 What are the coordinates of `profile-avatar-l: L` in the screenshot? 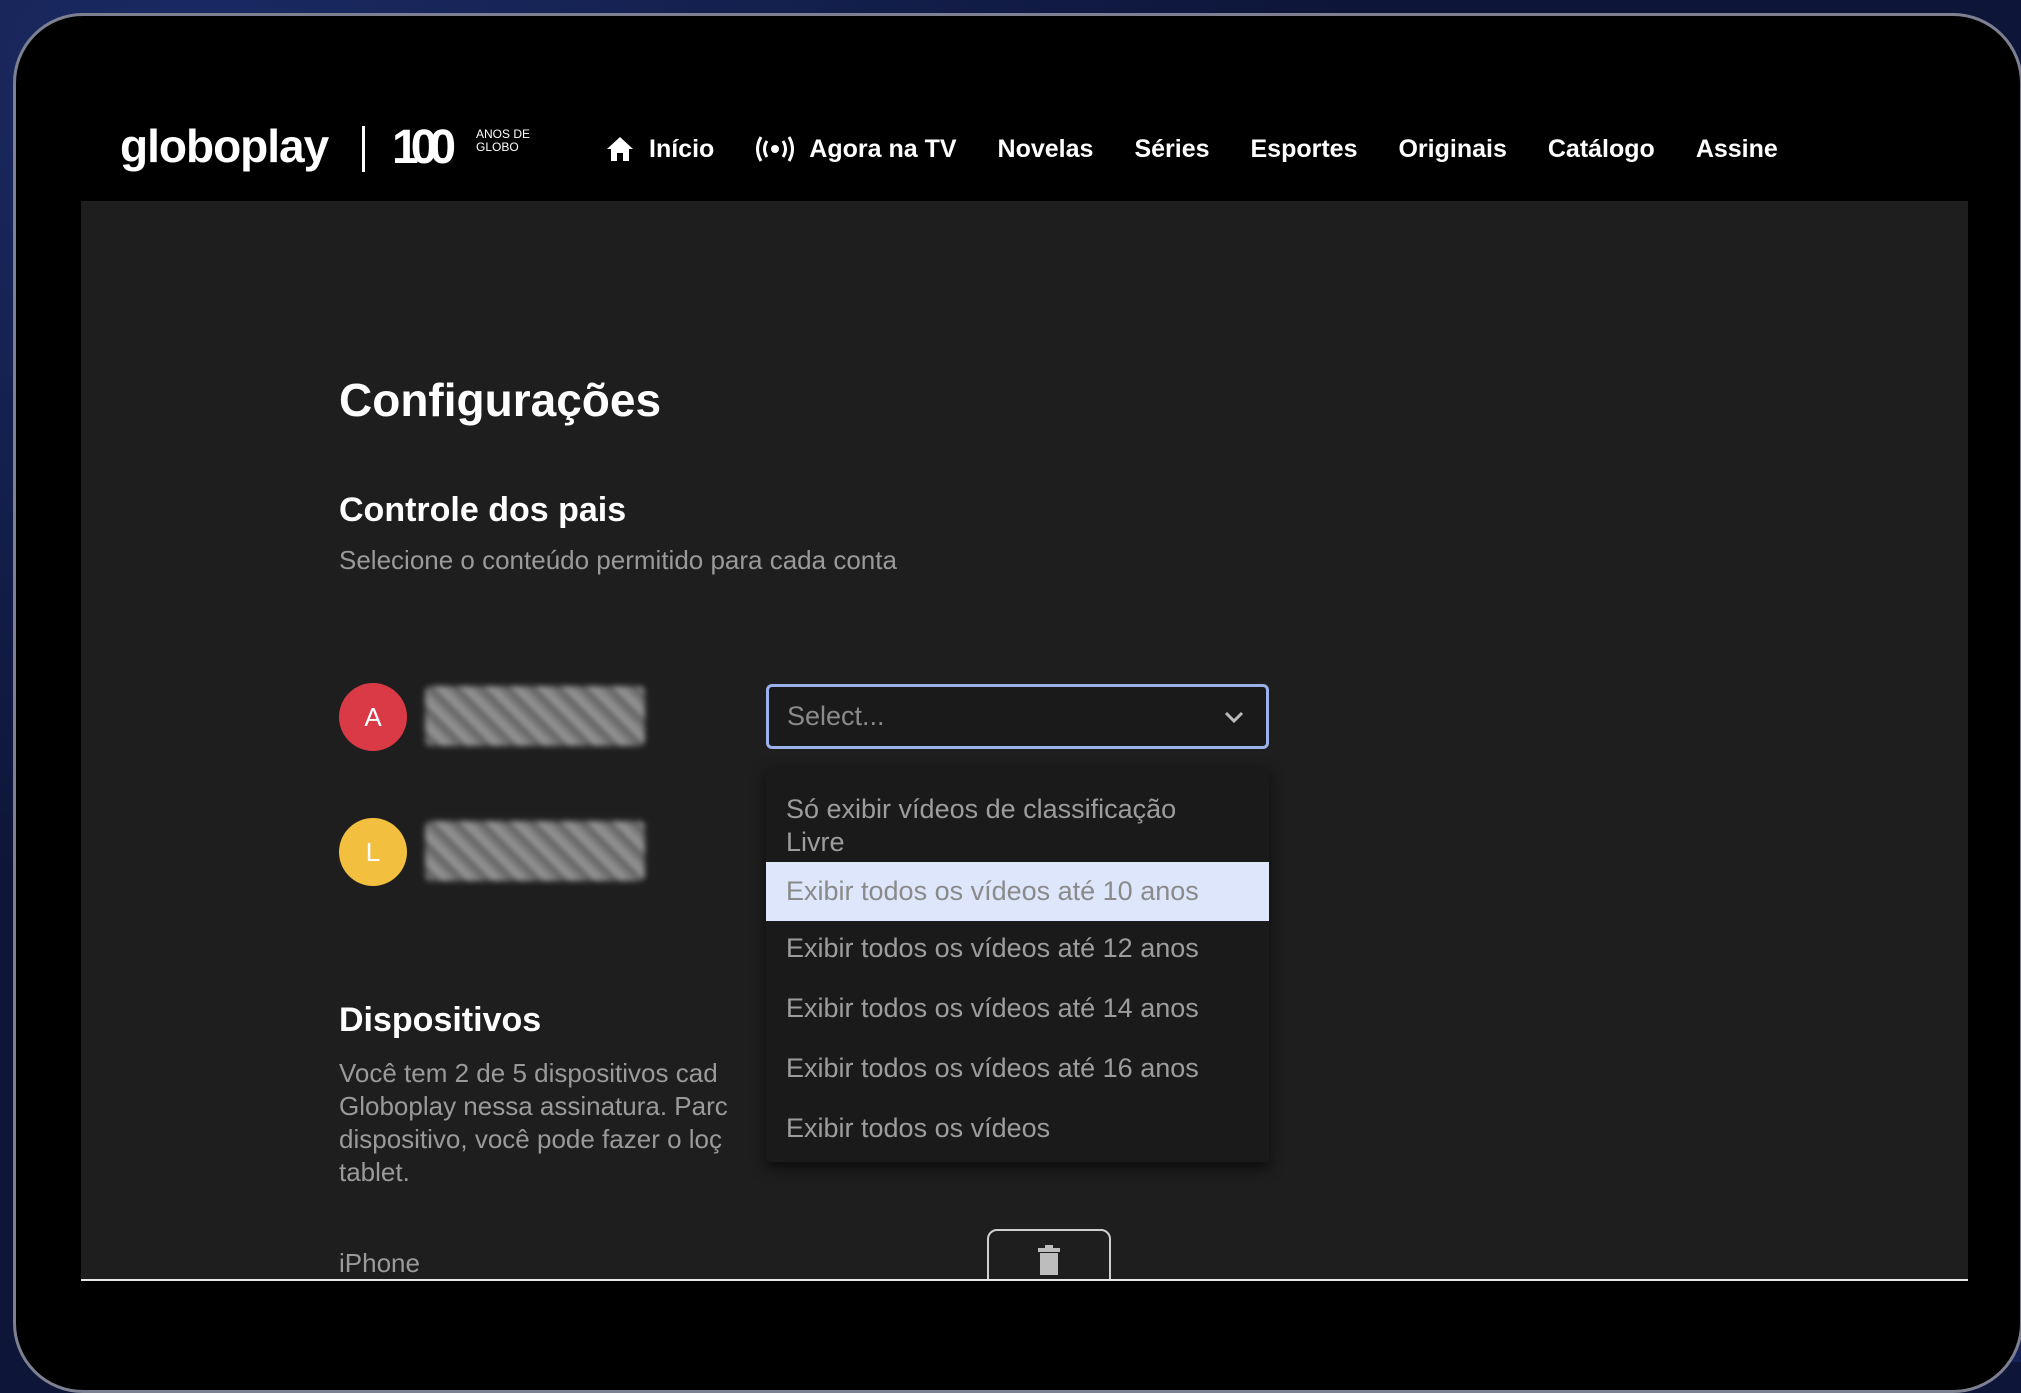 It's located at (373, 852).